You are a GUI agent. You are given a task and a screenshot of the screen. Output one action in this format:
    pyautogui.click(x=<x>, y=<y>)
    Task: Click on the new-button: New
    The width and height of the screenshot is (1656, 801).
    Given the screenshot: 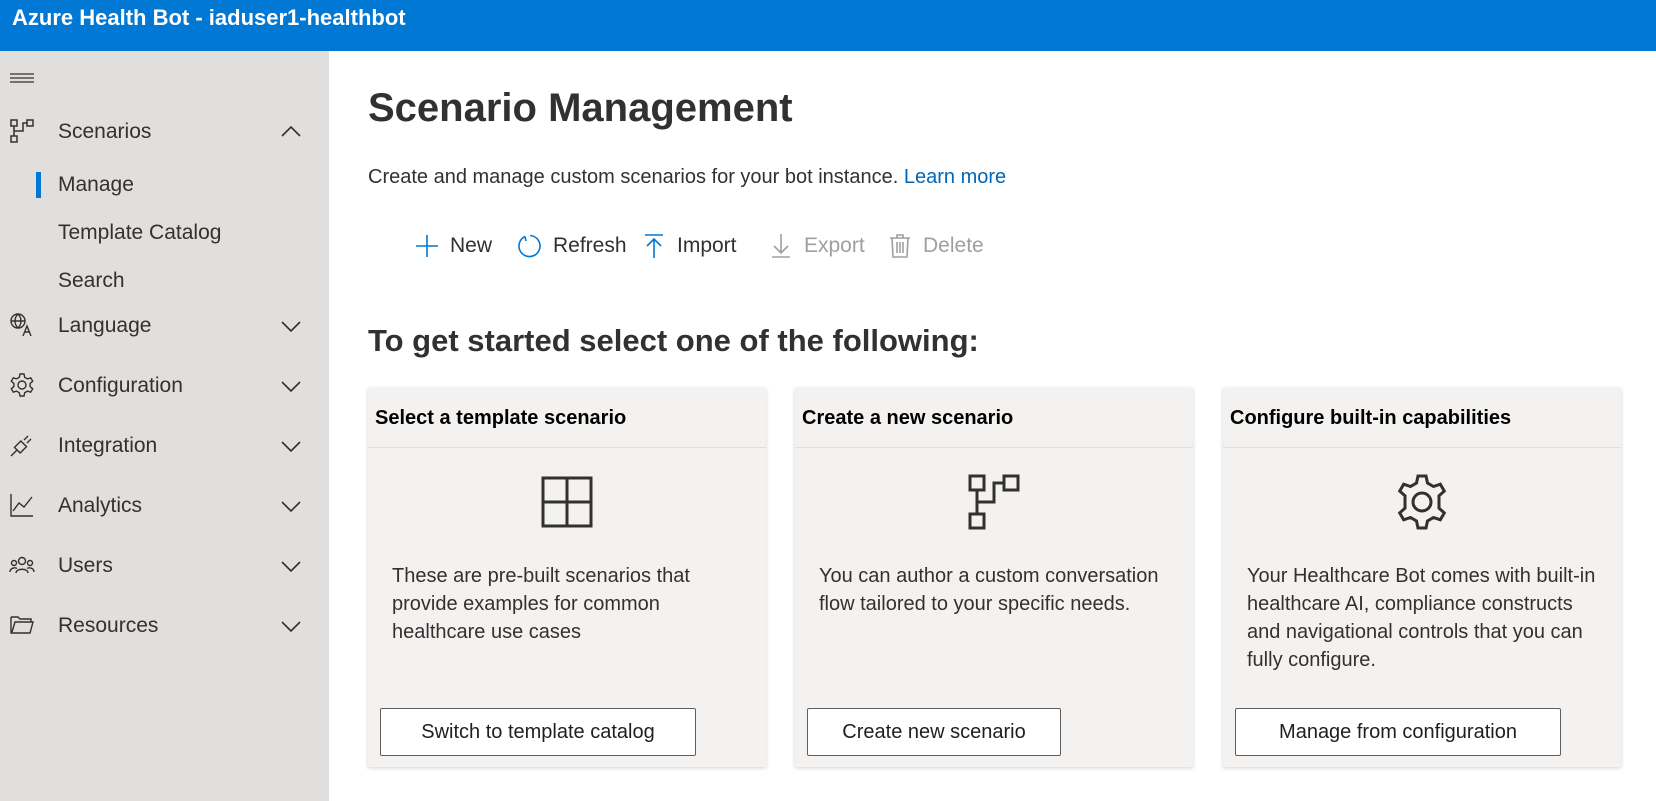 What is the action you would take?
    pyautogui.click(x=453, y=246)
    